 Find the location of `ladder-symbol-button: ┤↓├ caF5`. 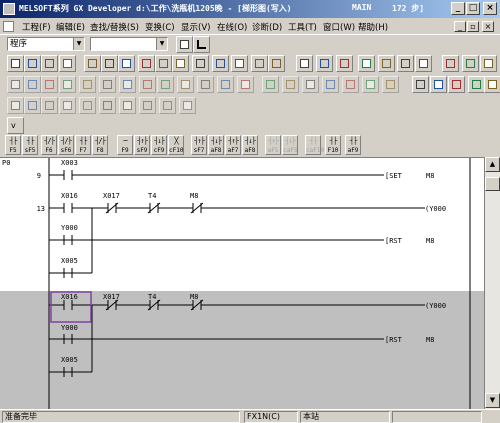

ladder-symbol-button: ┤↓├ caF5 is located at coordinates (290, 145).